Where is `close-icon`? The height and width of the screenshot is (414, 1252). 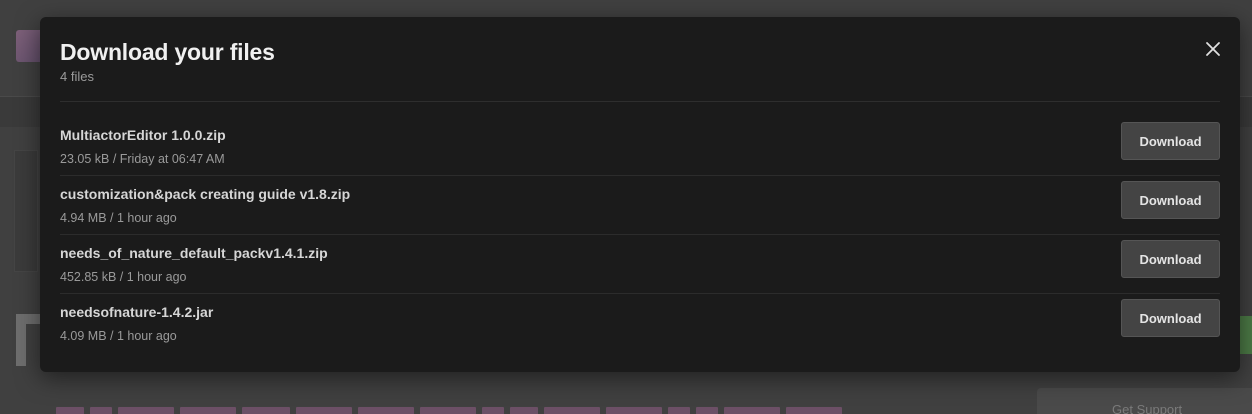 close-icon is located at coordinates (1213, 49).